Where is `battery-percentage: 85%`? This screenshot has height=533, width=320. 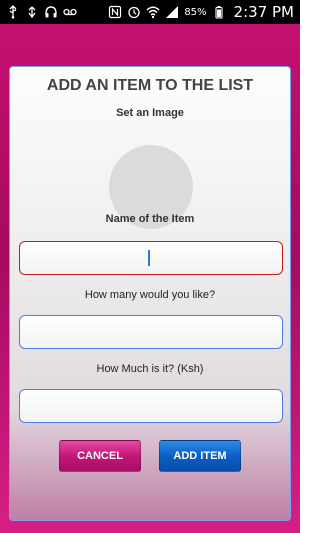
battery-percentage: 85% is located at coordinates (195, 12).